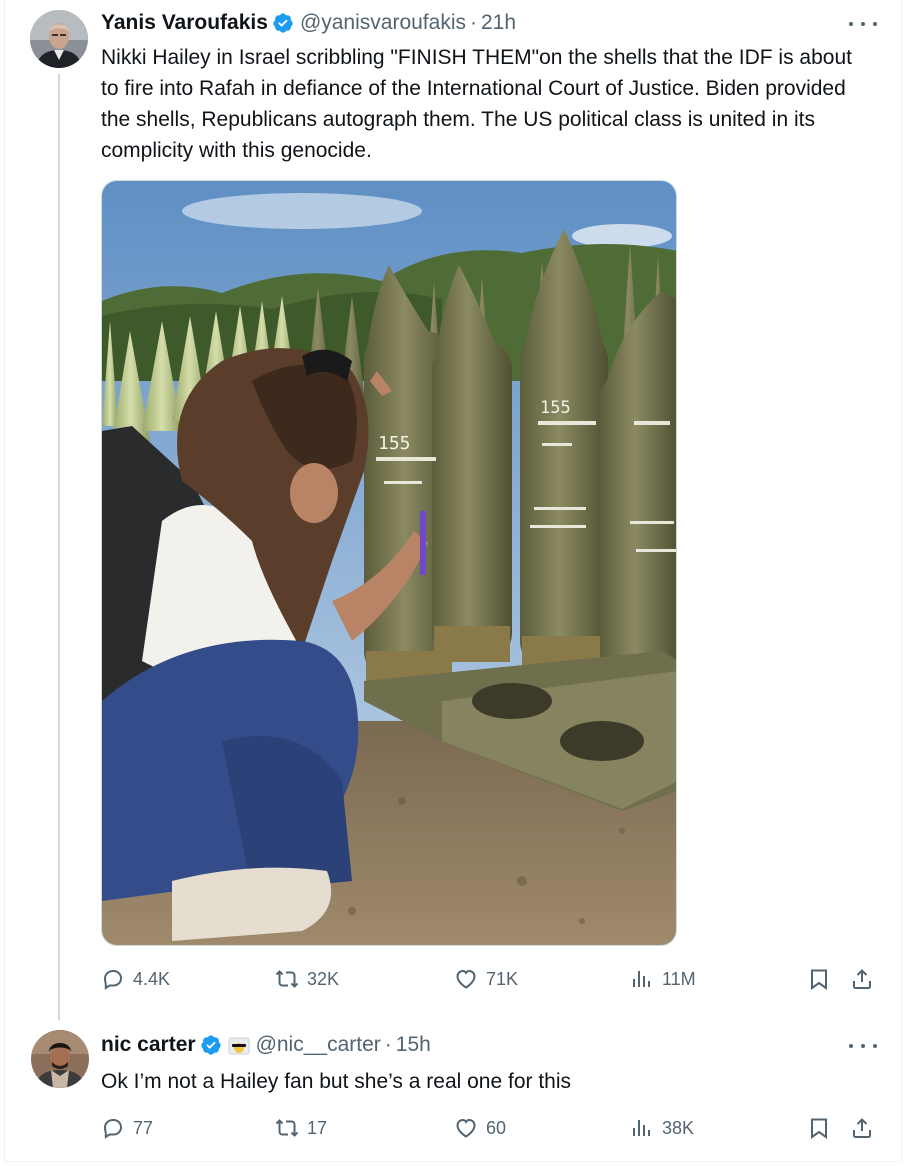 The image size is (906, 1166). I want to click on tweet1-actions: 4.4K 32K 71K 11M, so click(491, 982).